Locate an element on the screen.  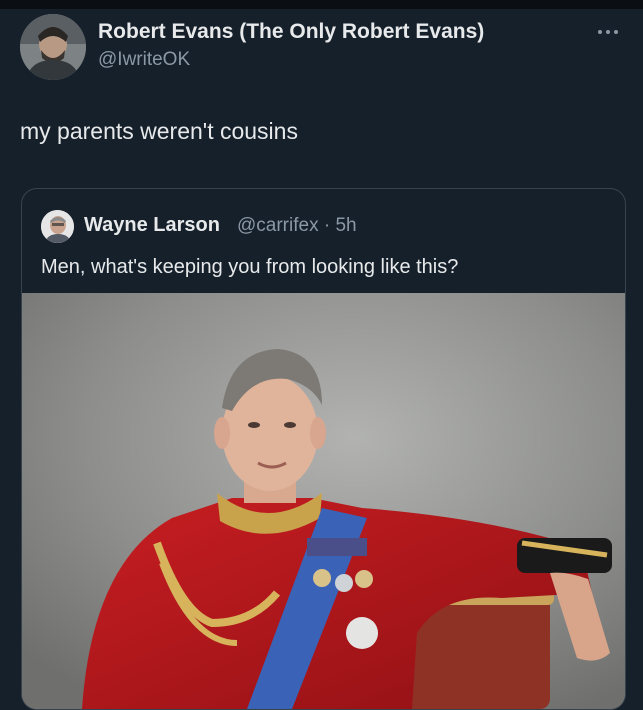
author-avatar-image is located at coordinates (53, 47).